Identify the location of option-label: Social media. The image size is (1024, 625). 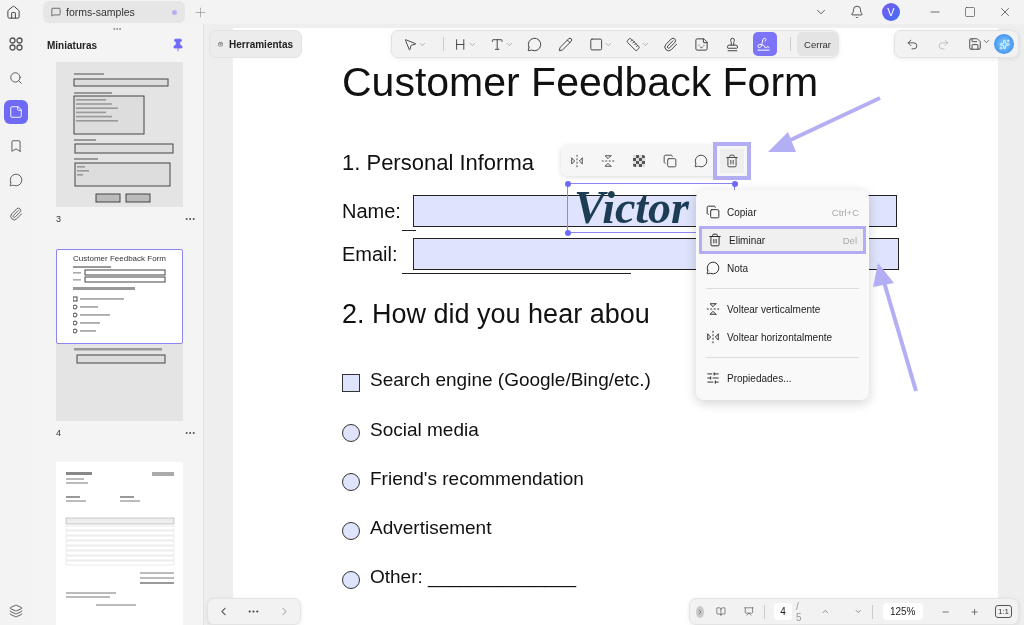
(424, 430).